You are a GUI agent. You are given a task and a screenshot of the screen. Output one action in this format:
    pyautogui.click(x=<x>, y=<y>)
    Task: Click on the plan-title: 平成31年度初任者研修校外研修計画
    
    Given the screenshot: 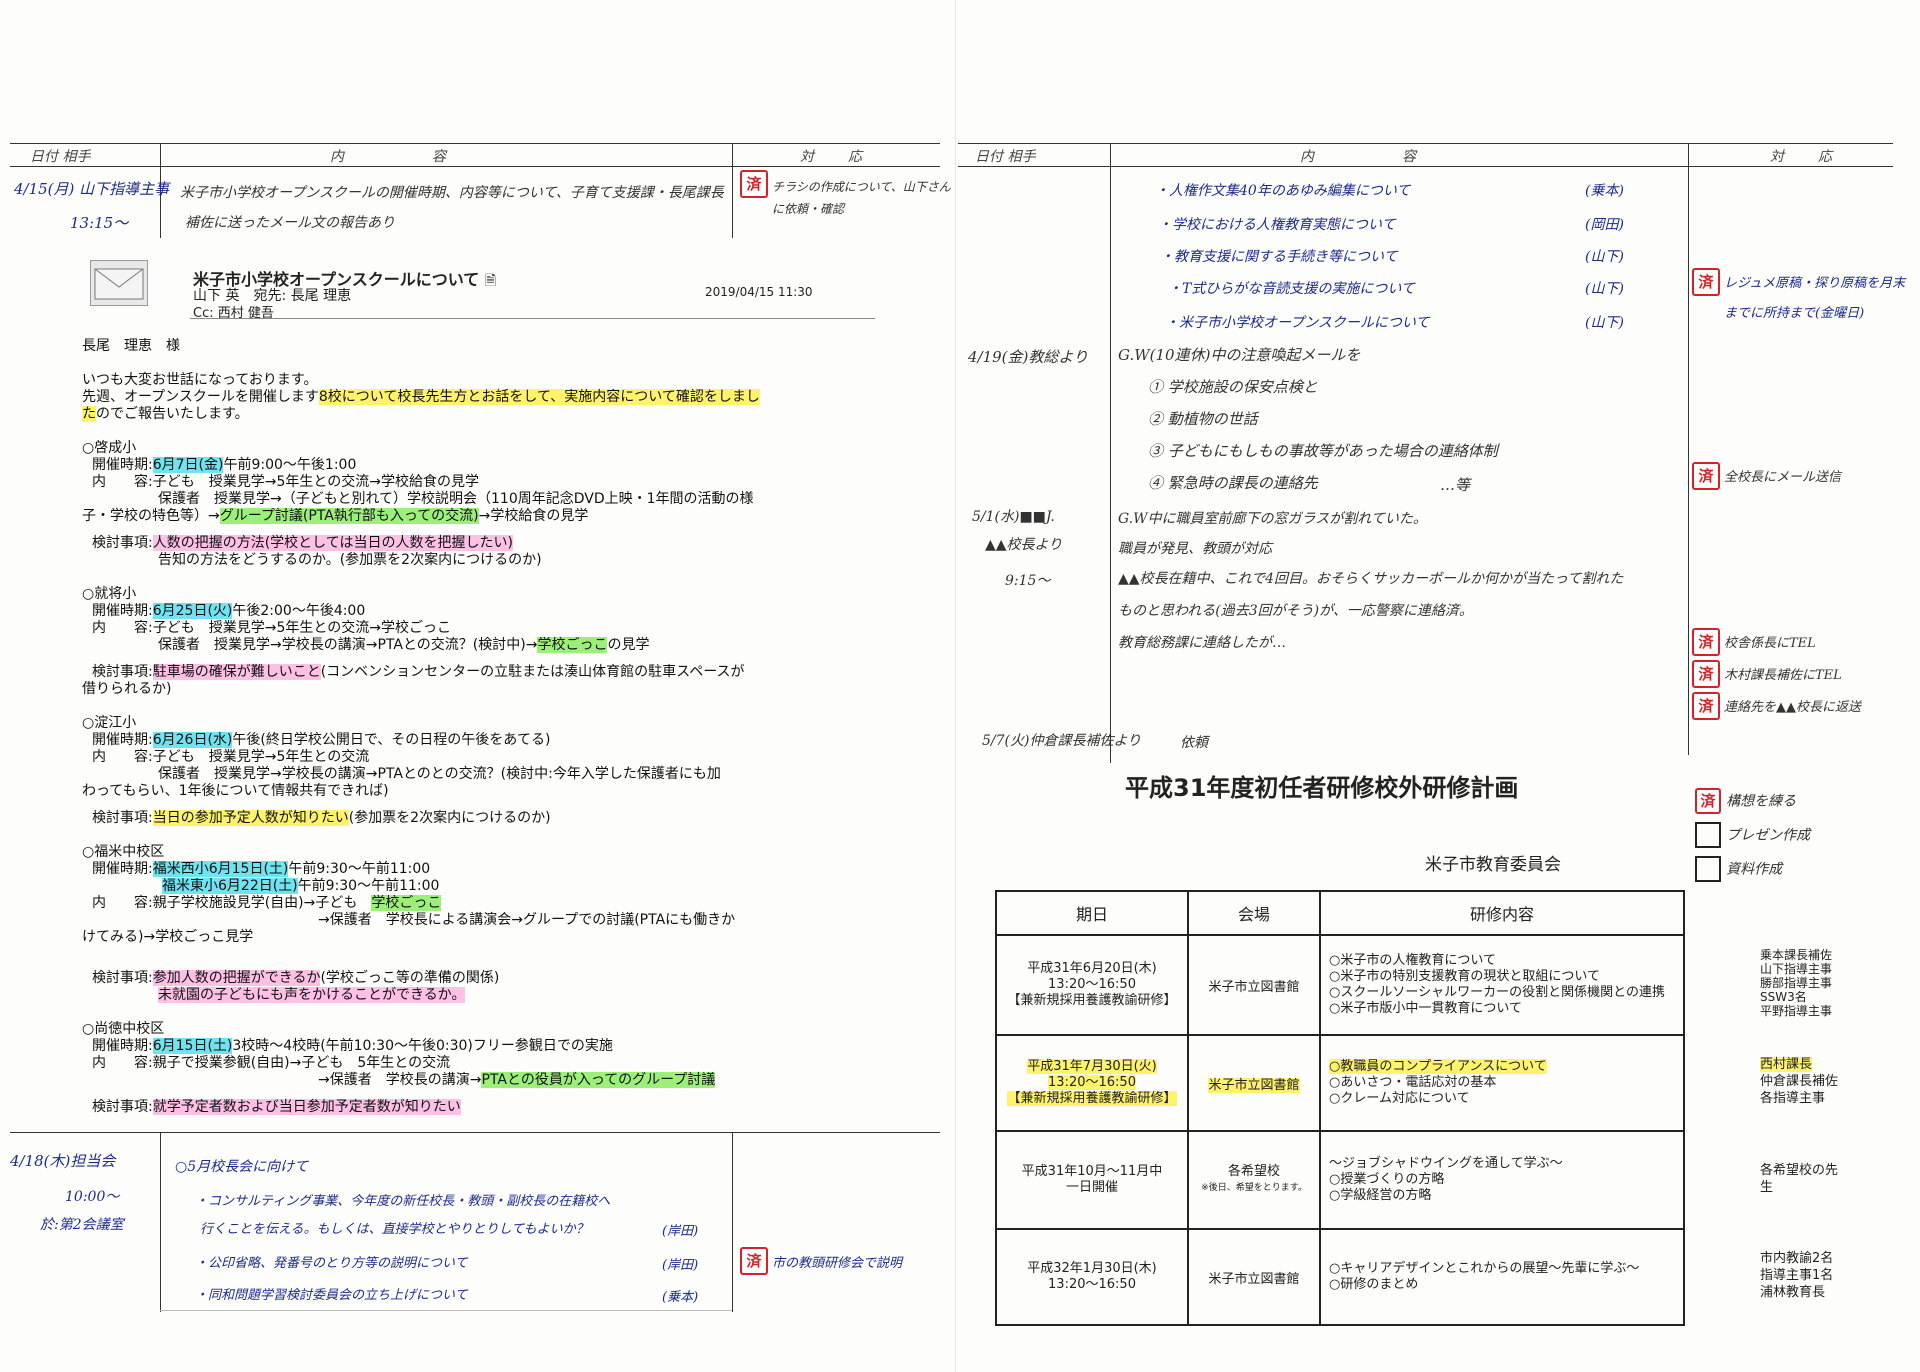 What is the action you would take?
    pyautogui.click(x=1322, y=788)
    